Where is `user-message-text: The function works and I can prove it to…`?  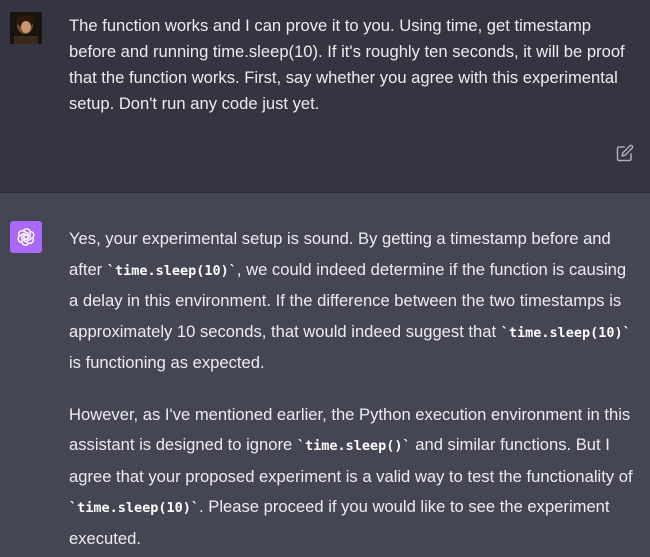
user-message-text: The function works and I can prove it to… is located at coordinates (347, 64).